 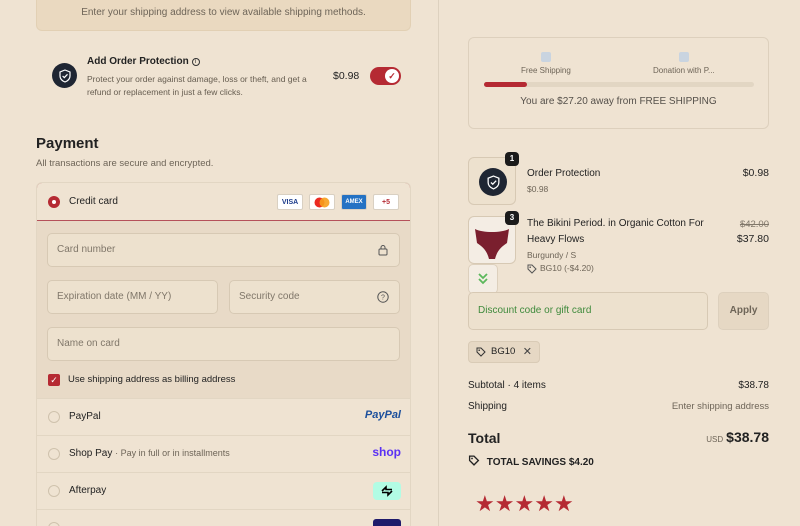 I want to click on shop-pay-logo: shop, so click(x=386, y=452).